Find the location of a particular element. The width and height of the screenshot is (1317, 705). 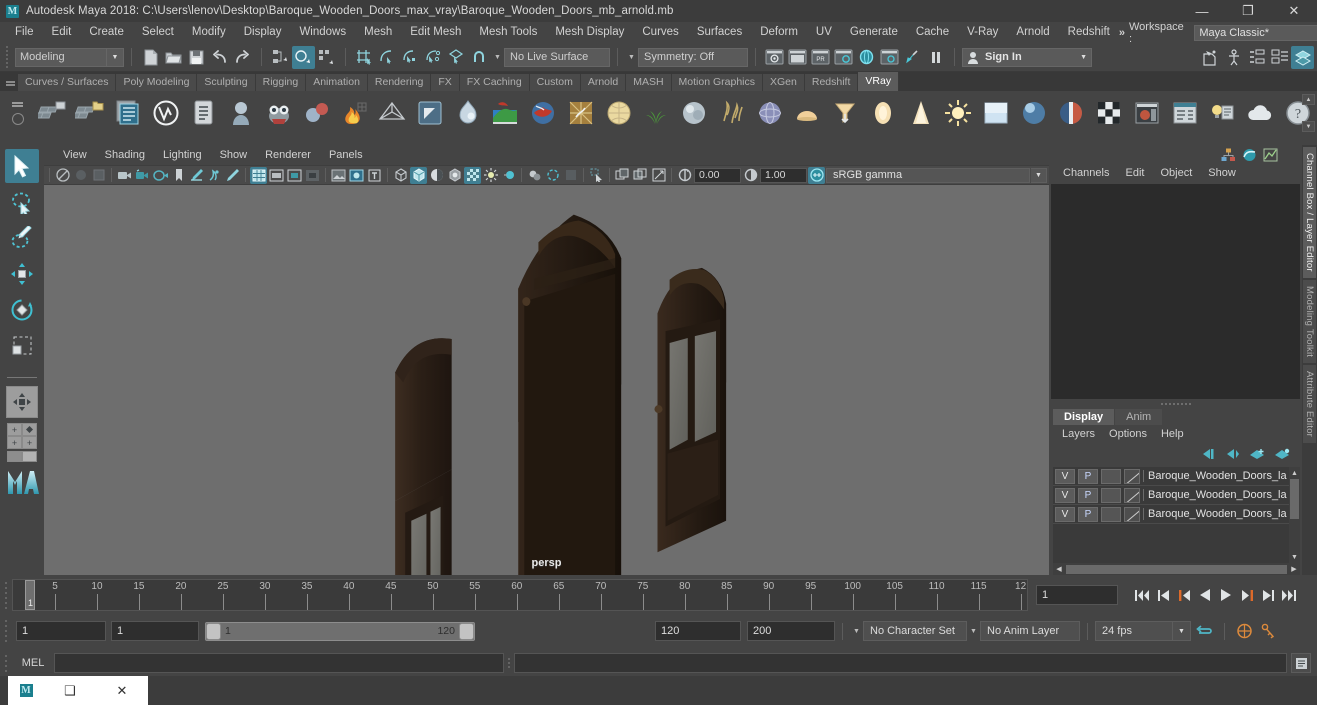

scale-tool-icon is located at coordinates (22, 346).